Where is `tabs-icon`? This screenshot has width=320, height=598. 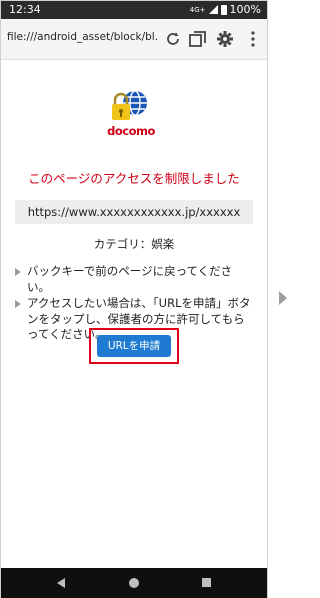
tabs-icon is located at coordinates (198, 39).